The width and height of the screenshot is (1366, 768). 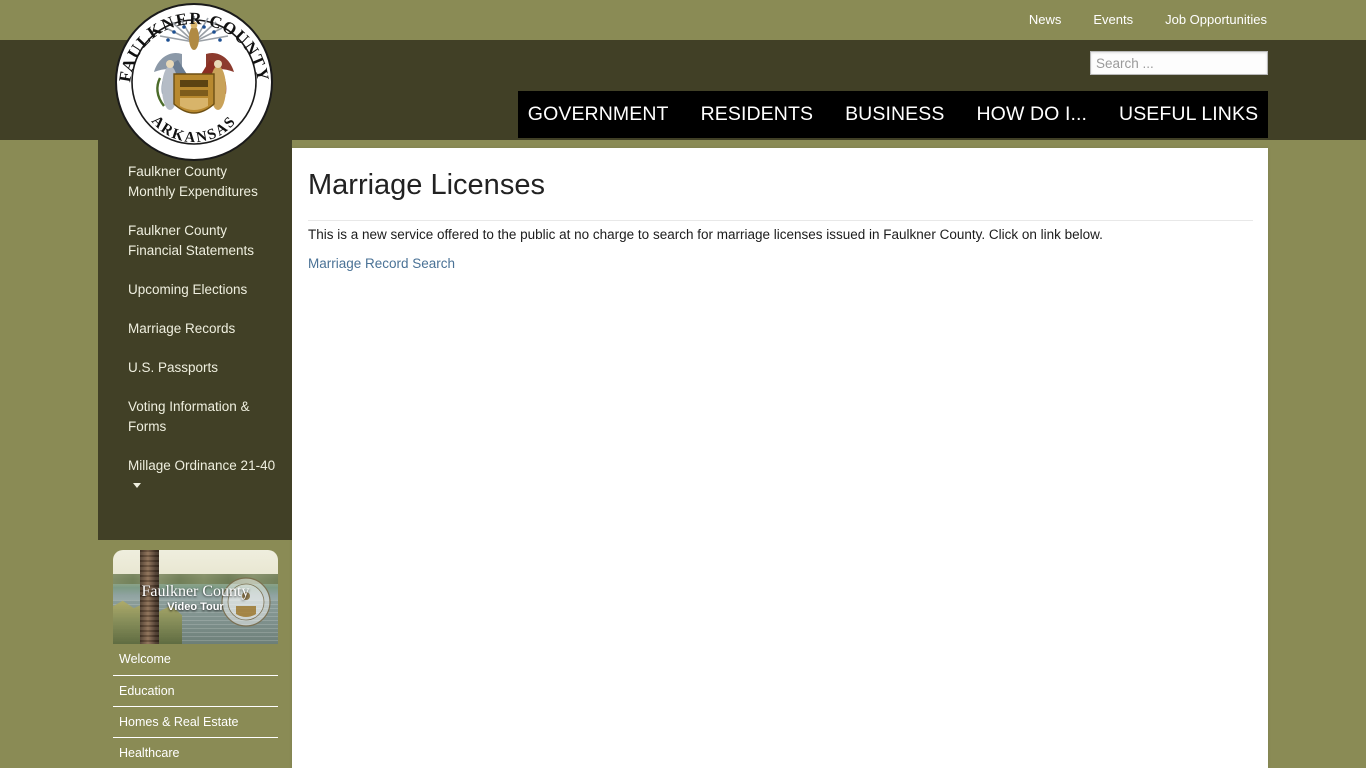 I want to click on chevron-down-icon, so click(x=137, y=485).